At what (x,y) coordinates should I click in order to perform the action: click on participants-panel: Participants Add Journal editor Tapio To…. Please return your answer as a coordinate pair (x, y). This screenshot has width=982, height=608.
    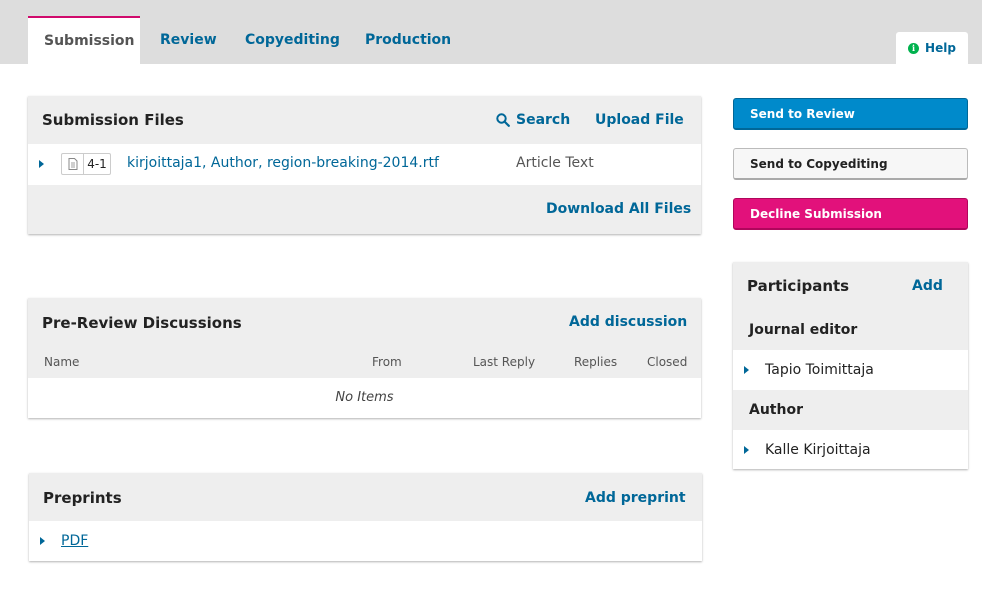
    Looking at the image, I should click on (850, 365).